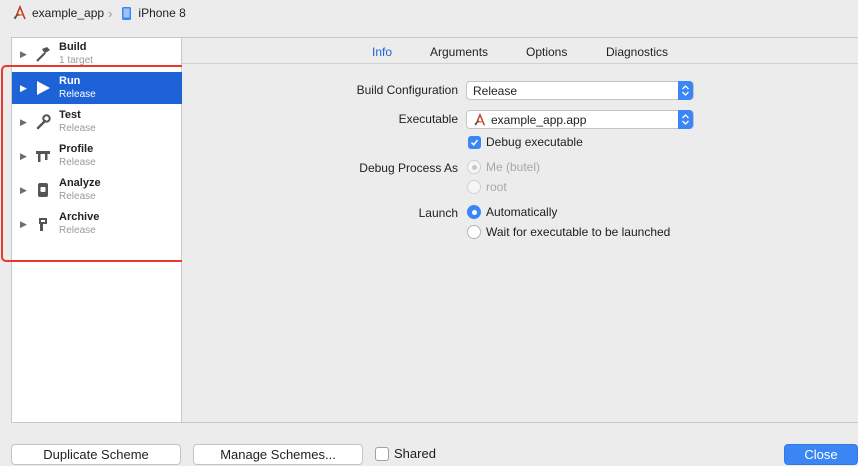 This screenshot has height=466, width=858. Describe the element at coordinates (821, 454) in the screenshot. I see `close-button: Close` at that location.